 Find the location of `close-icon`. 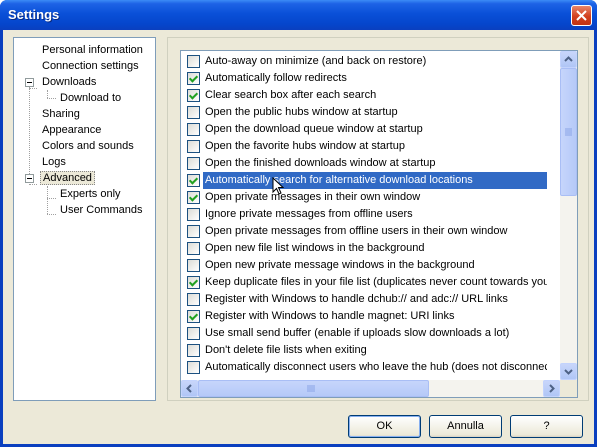

close-icon is located at coordinates (581, 15).